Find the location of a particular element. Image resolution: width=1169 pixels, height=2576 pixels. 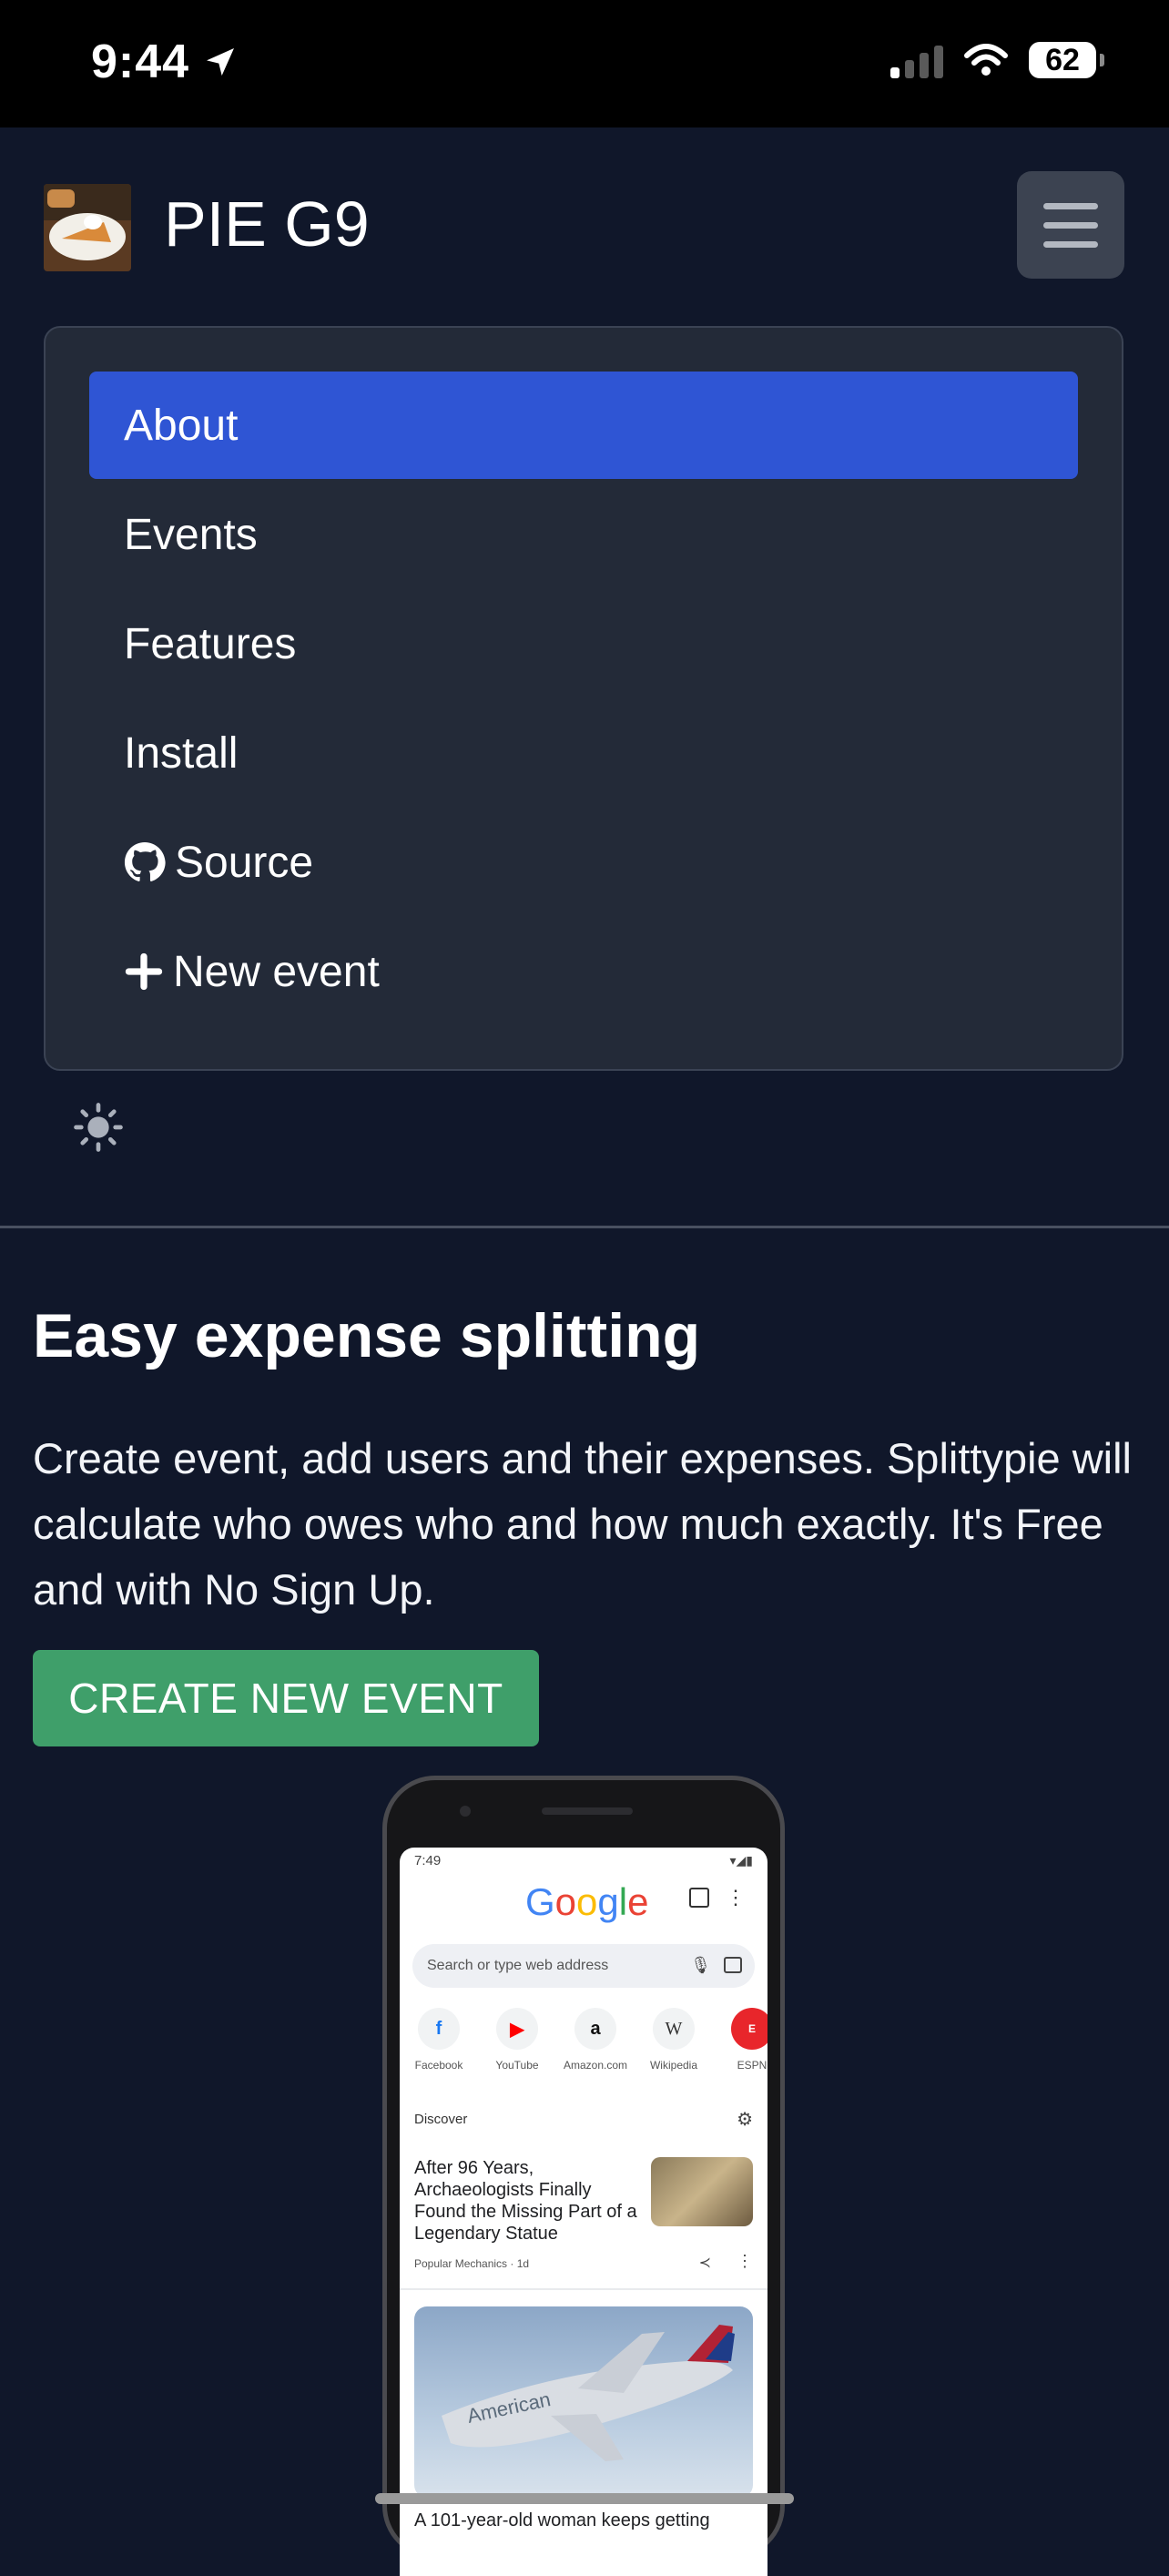

youtube-icon: ▶ is located at coordinates (517, 2029).